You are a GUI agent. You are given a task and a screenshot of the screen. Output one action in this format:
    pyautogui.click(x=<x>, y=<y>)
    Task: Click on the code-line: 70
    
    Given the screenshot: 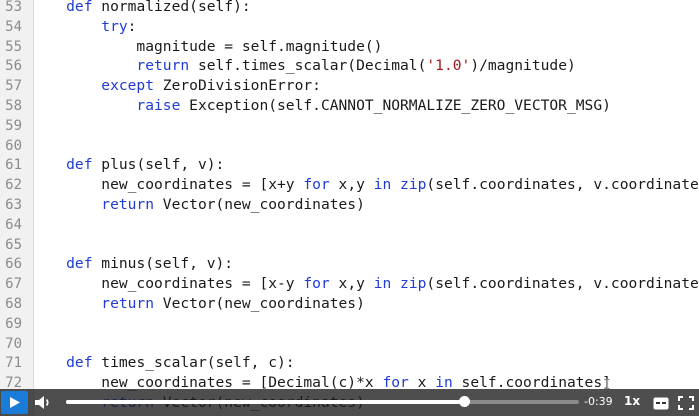 What is the action you would take?
    pyautogui.click(x=349, y=344)
    